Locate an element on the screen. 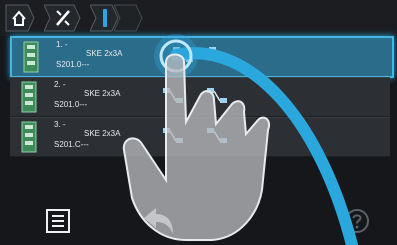  breadcrumb-current is located at coordinates (129, 18).